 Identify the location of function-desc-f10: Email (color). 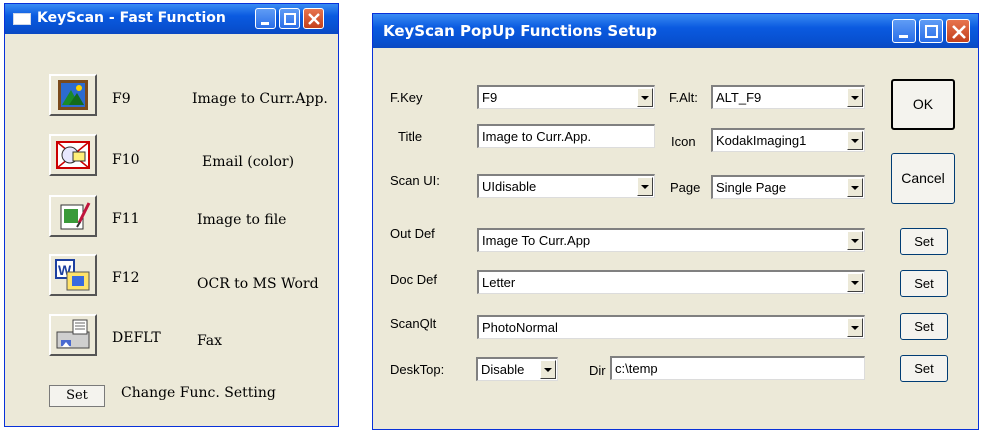
(248, 162).